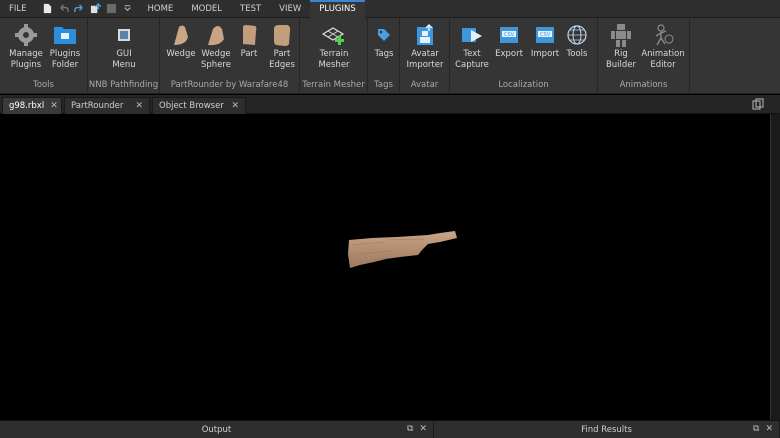 This screenshot has height=438, width=780. I want to click on right-panel-strip, so click(775, 267).